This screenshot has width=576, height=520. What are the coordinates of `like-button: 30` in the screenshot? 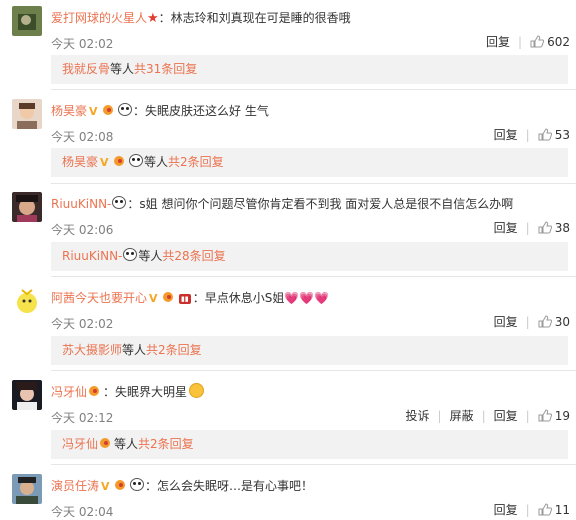 It's located at (554, 322).